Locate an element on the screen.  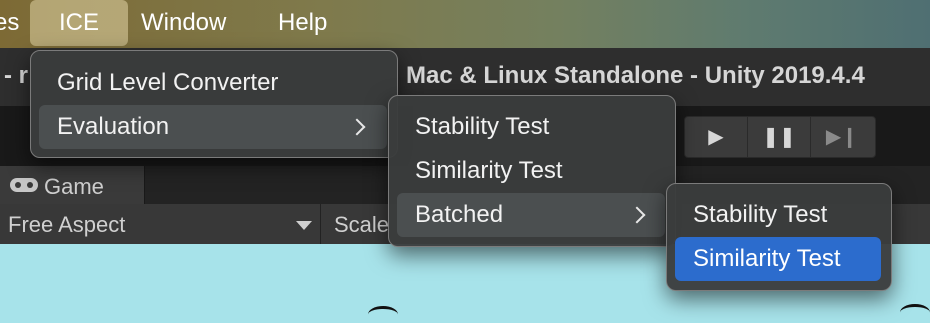
batched-submenu: Stability Test Similarity Test is located at coordinates (779, 237).